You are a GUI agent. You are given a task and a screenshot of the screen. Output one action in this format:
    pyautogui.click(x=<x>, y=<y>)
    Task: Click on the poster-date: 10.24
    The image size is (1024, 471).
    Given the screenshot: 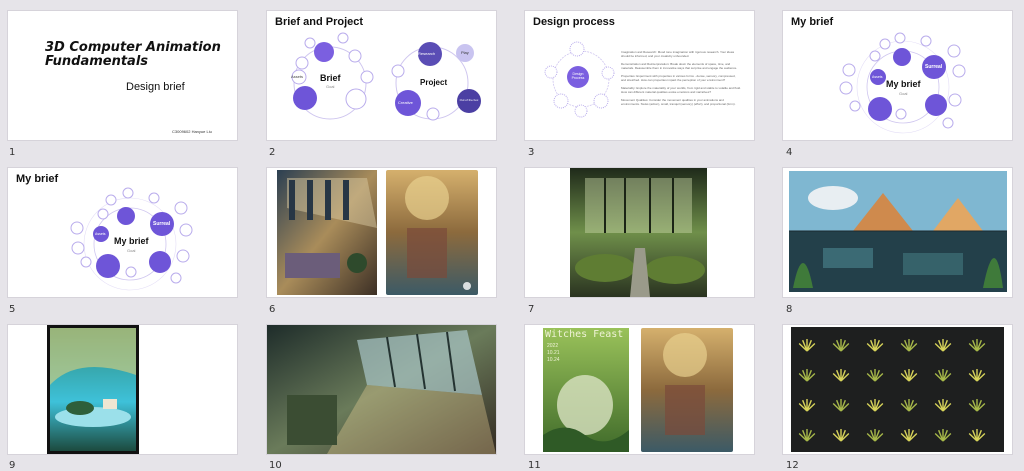 What is the action you would take?
    pyautogui.click(x=553, y=360)
    